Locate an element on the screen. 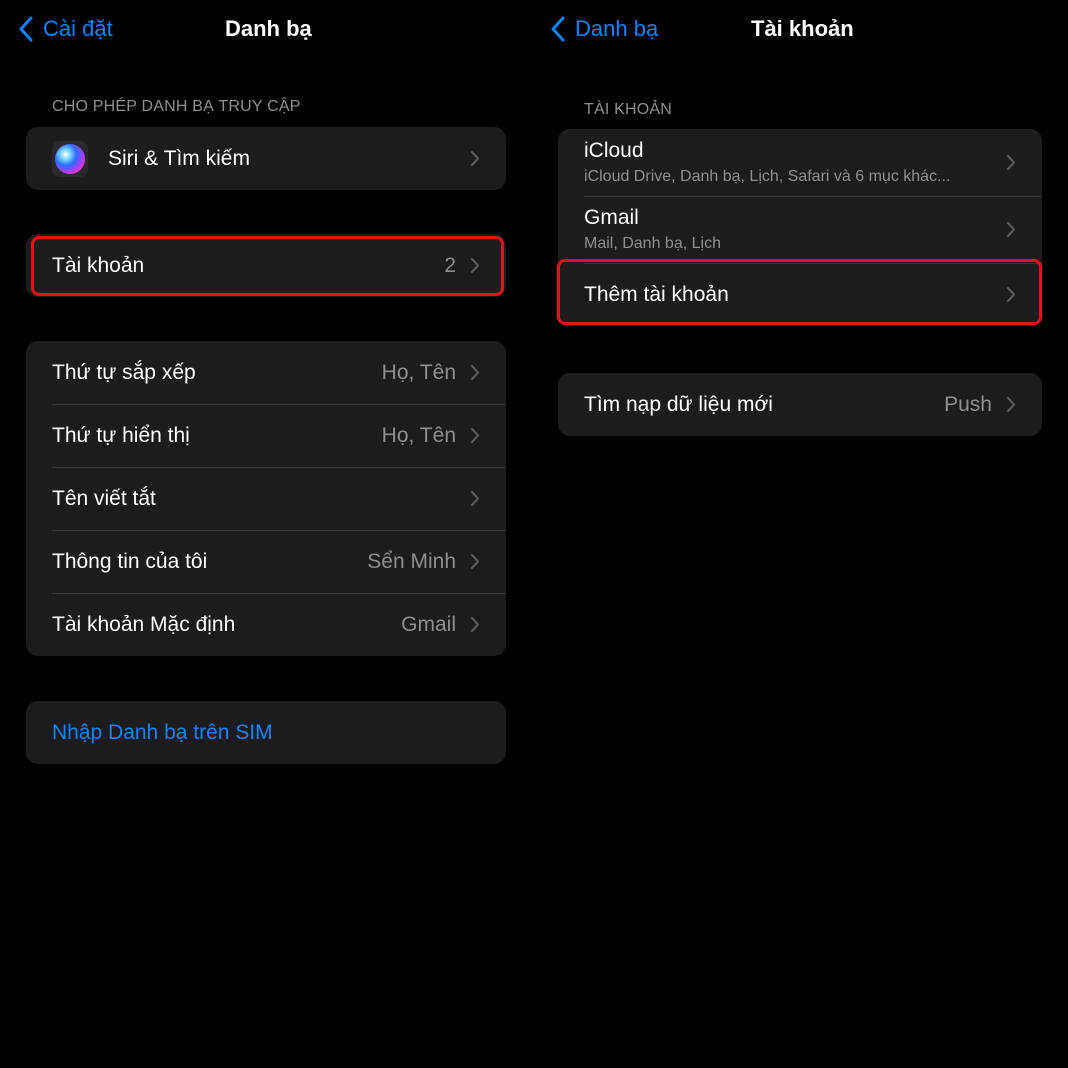 The width and height of the screenshot is (1068, 1068). allow-access-group: Siri & Tìm kiếm is located at coordinates (266, 158).